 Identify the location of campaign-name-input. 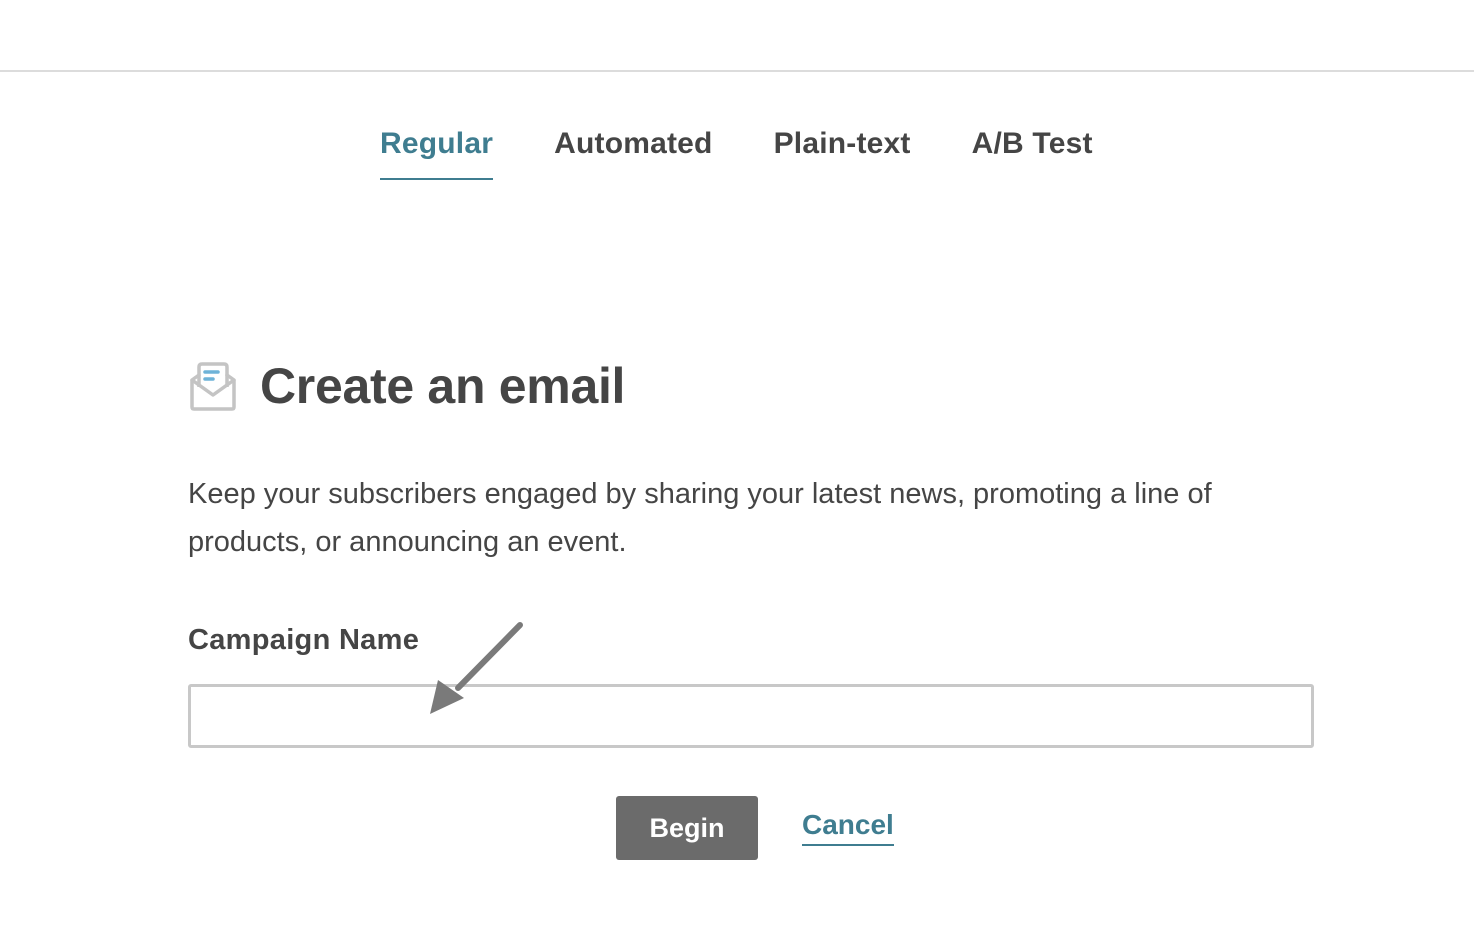
(751, 716).